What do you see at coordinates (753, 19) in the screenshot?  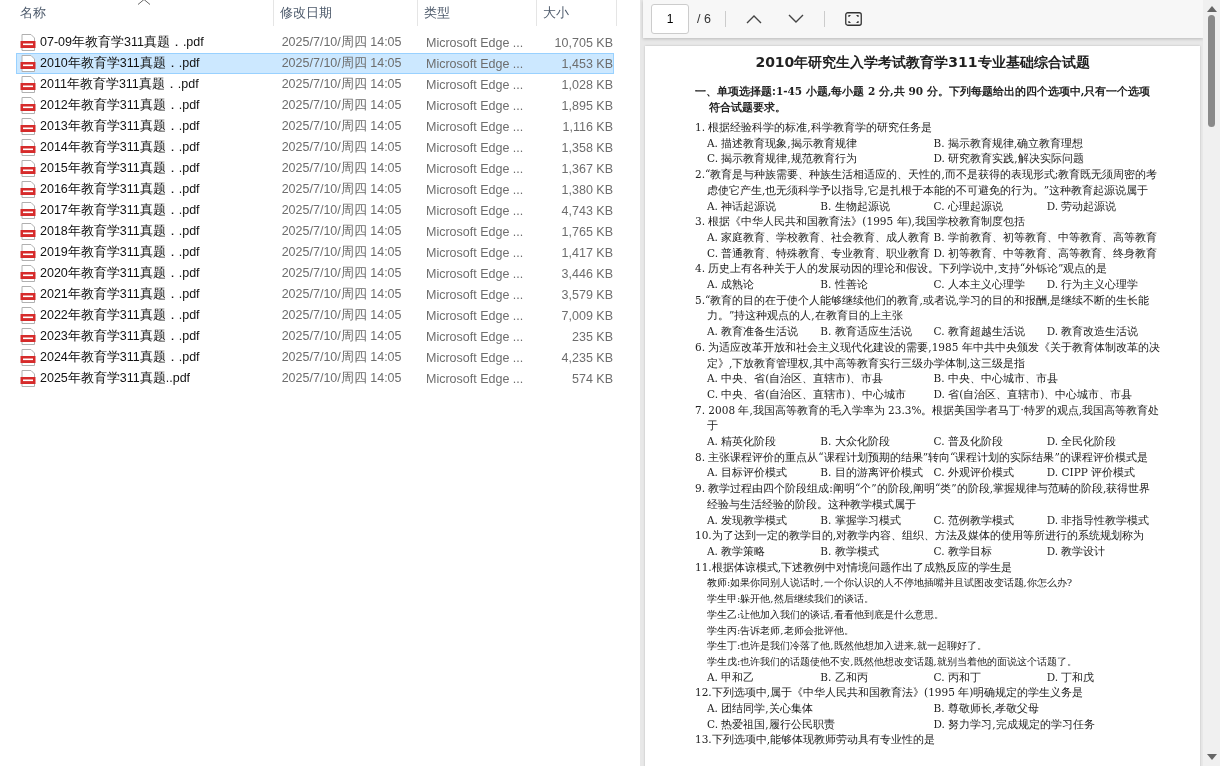 I see `up-chevron-icon` at bounding box center [753, 19].